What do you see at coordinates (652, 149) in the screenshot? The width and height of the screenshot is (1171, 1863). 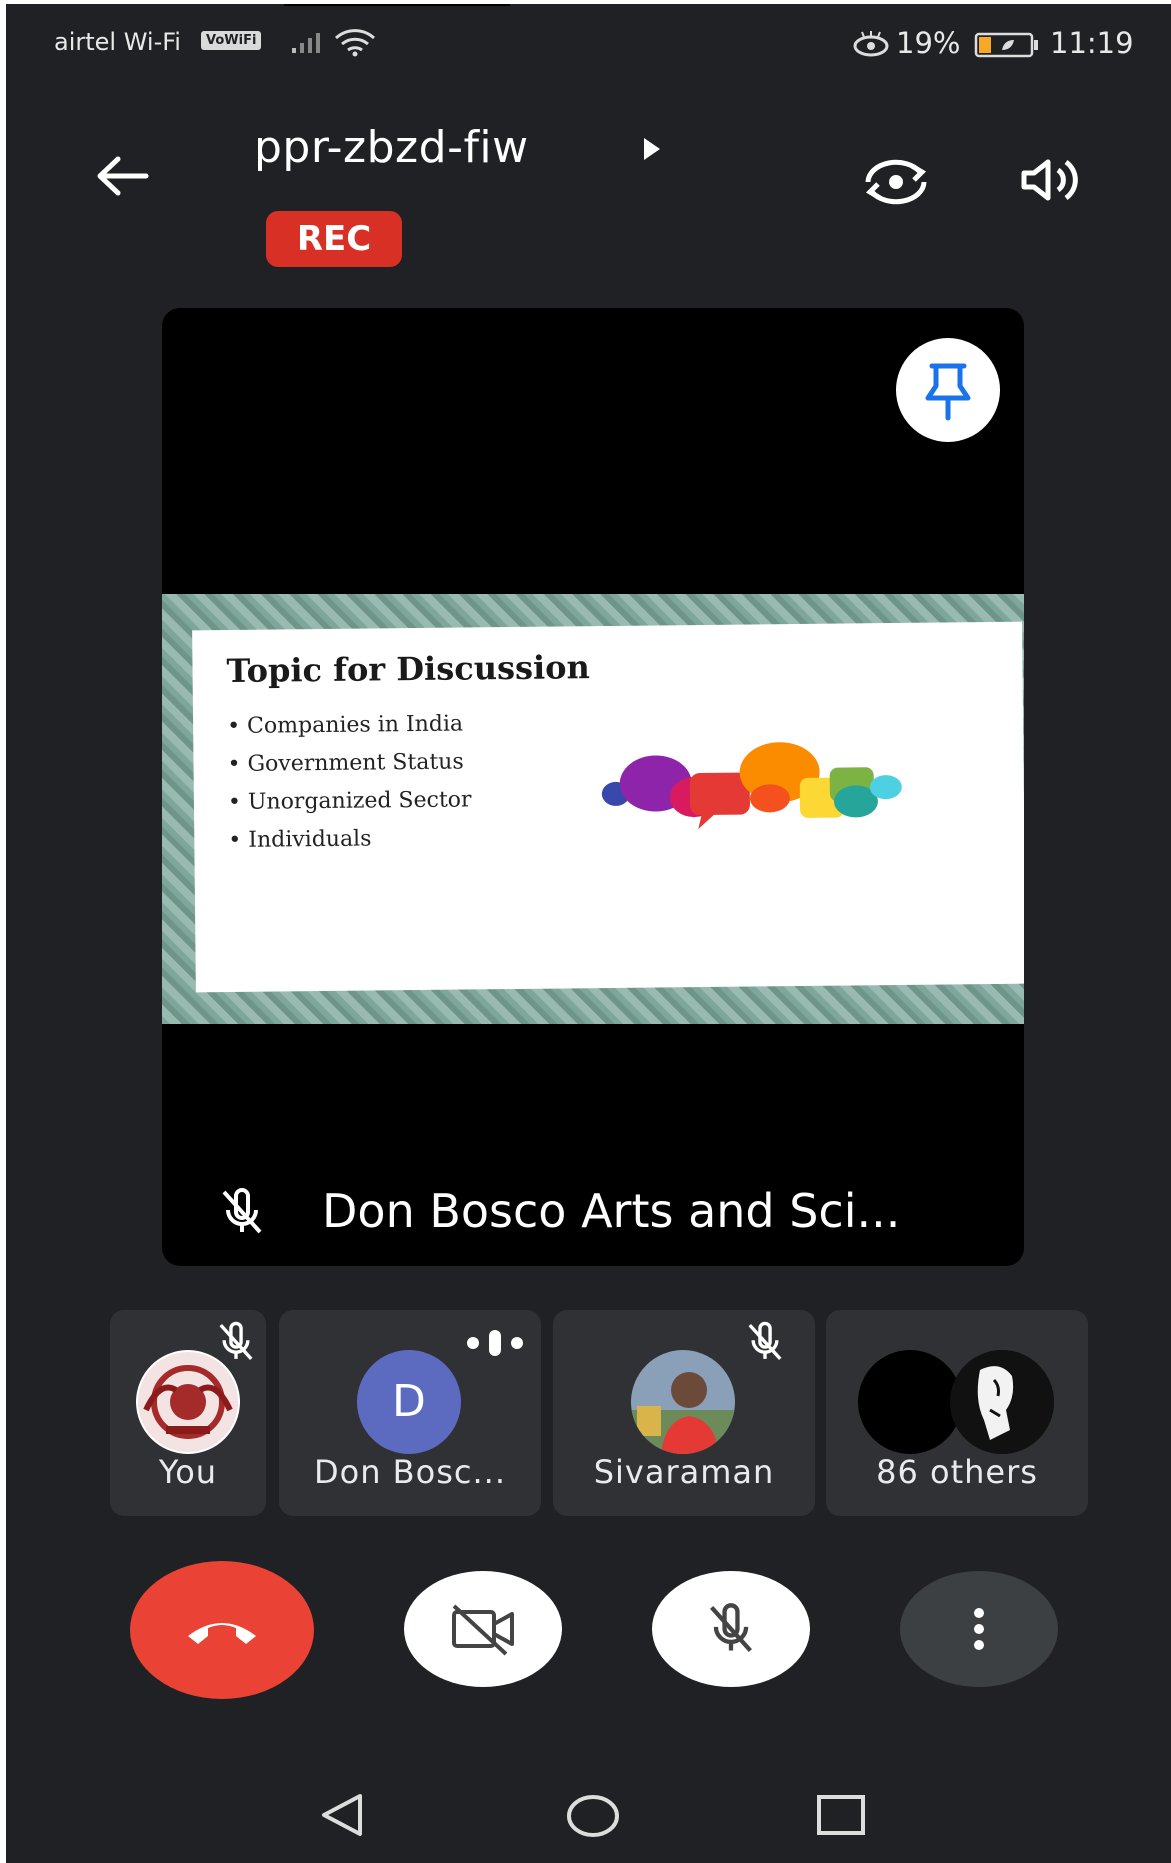 I see `expand-arrow-icon` at bounding box center [652, 149].